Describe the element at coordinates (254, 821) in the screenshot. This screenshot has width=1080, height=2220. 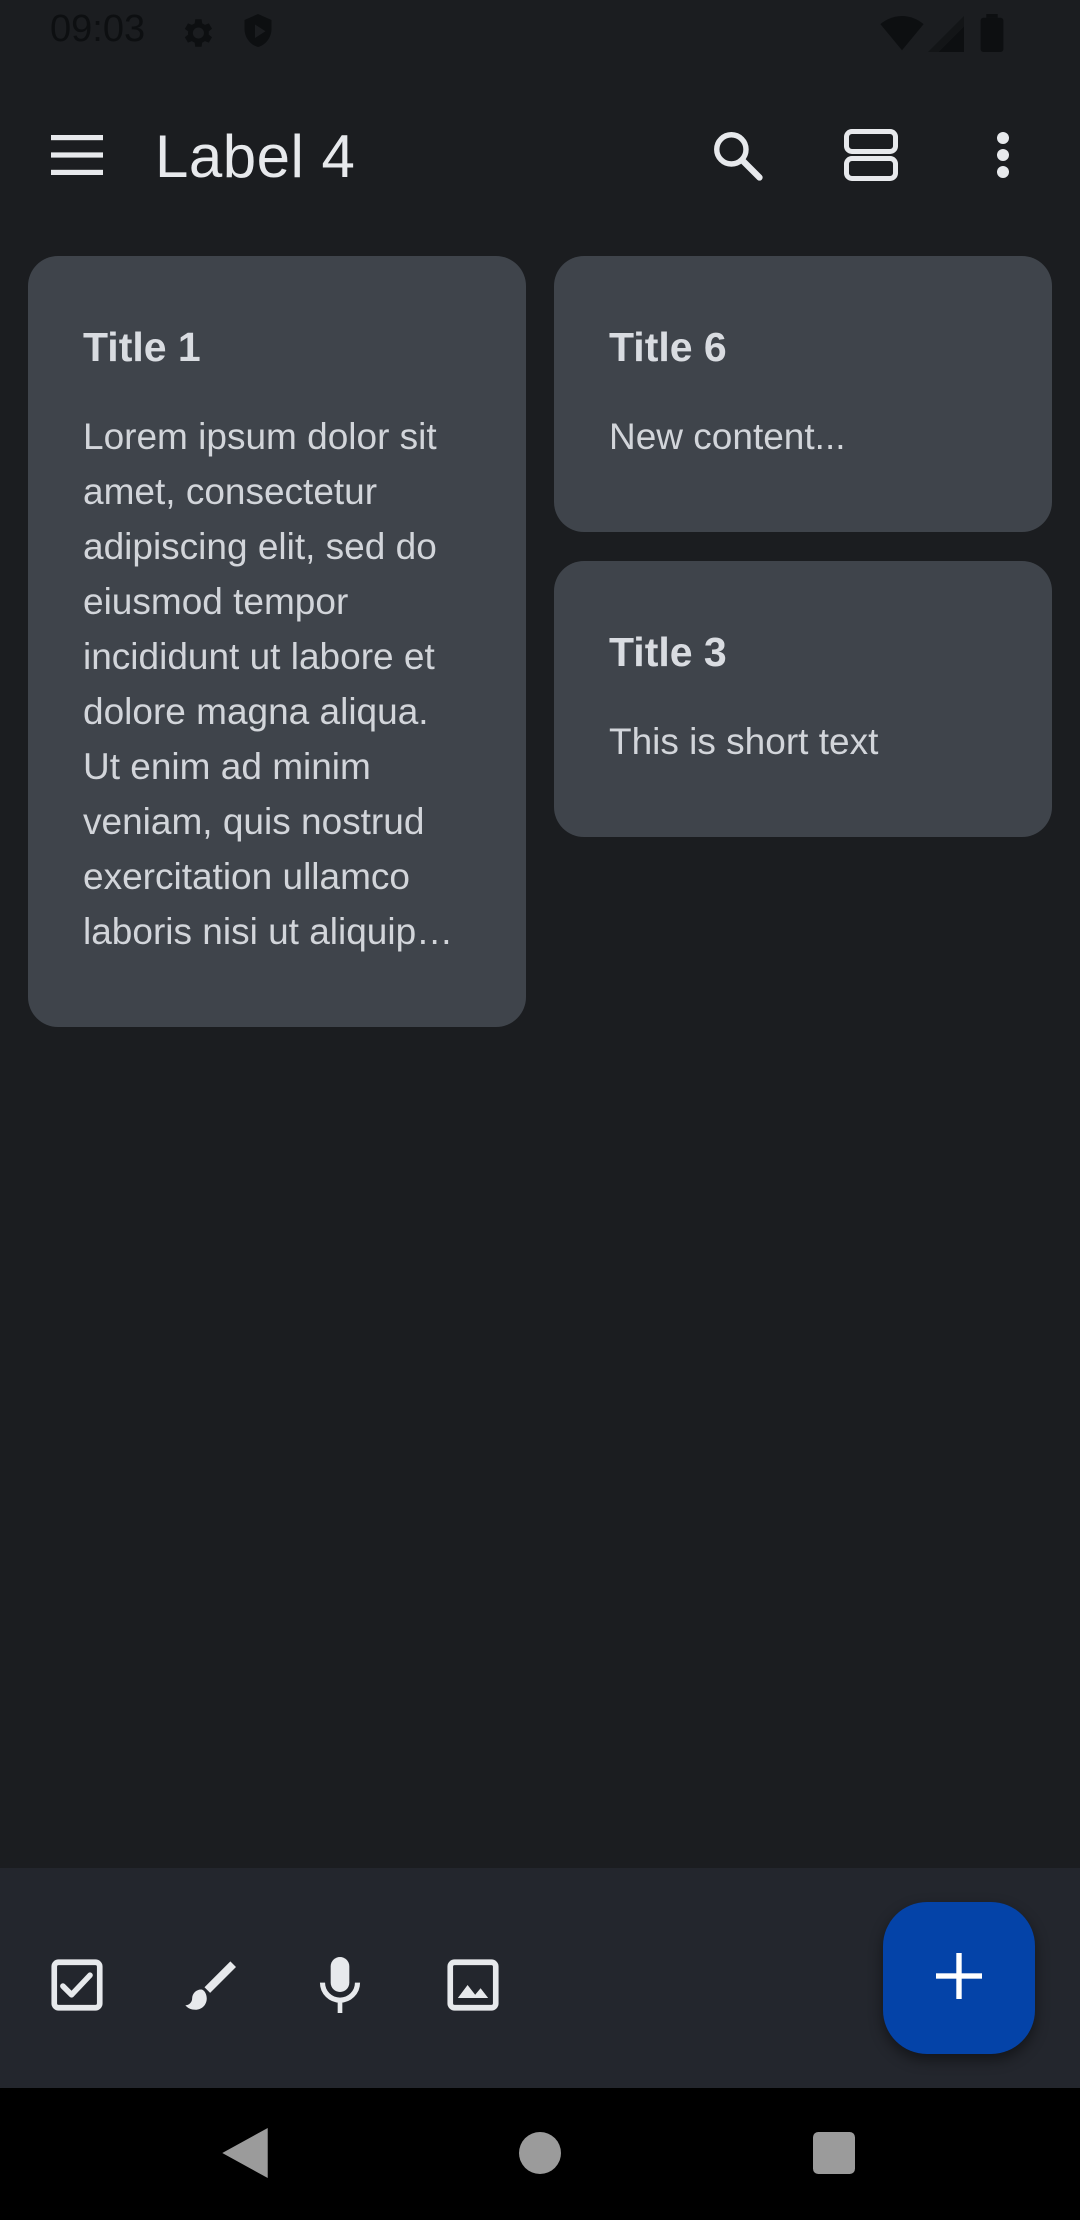
I see `note-body-line: veniam, quis nostrud` at that location.